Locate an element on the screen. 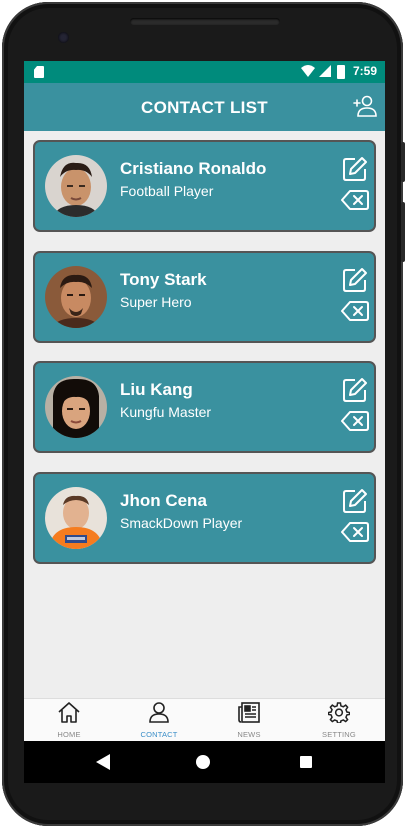  power-button is located at coordinates (403, 232).